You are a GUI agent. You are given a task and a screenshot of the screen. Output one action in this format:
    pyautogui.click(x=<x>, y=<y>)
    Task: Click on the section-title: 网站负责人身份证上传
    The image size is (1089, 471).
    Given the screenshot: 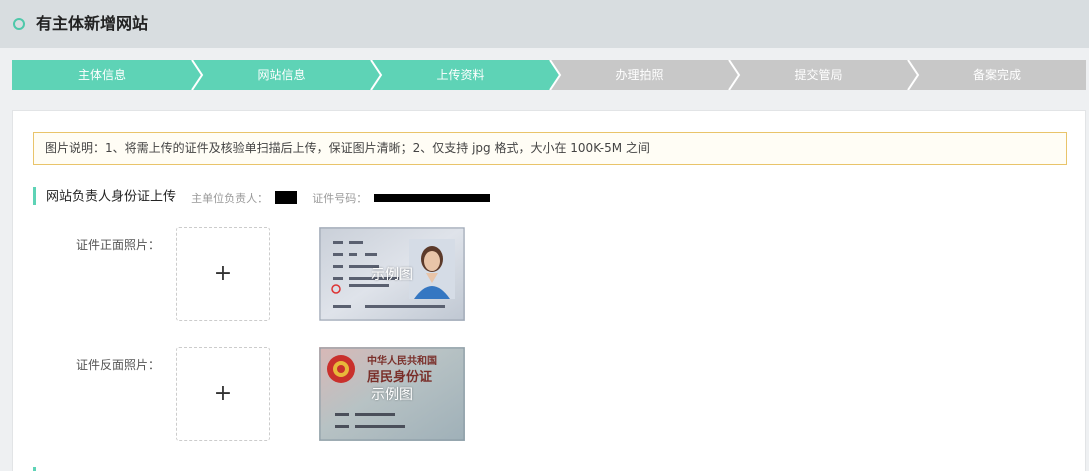 What is the action you would take?
    pyautogui.click(x=111, y=197)
    